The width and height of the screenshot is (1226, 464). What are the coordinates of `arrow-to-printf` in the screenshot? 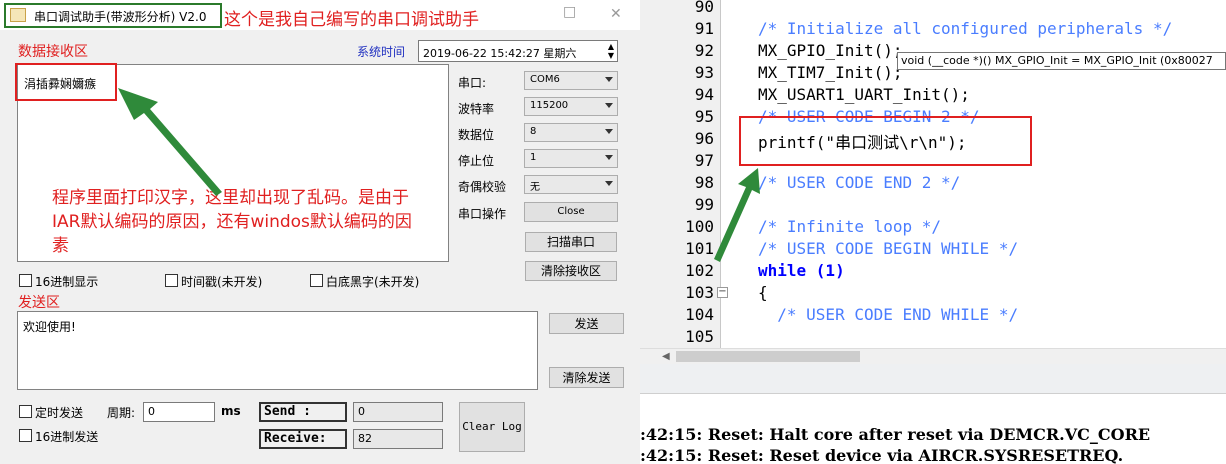 It's located at (737, 215).